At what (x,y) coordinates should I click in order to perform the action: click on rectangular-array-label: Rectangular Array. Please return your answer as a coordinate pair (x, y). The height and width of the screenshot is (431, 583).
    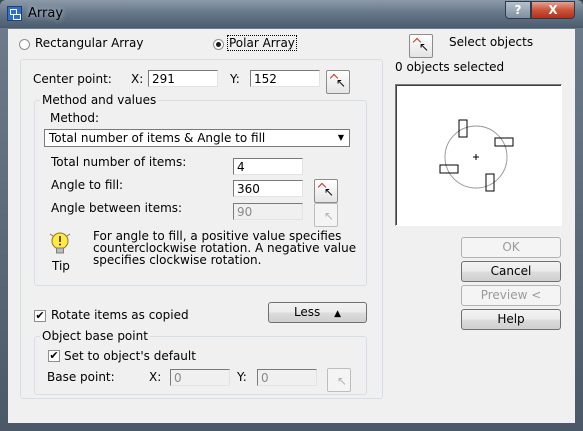
    Looking at the image, I should click on (89, 43).